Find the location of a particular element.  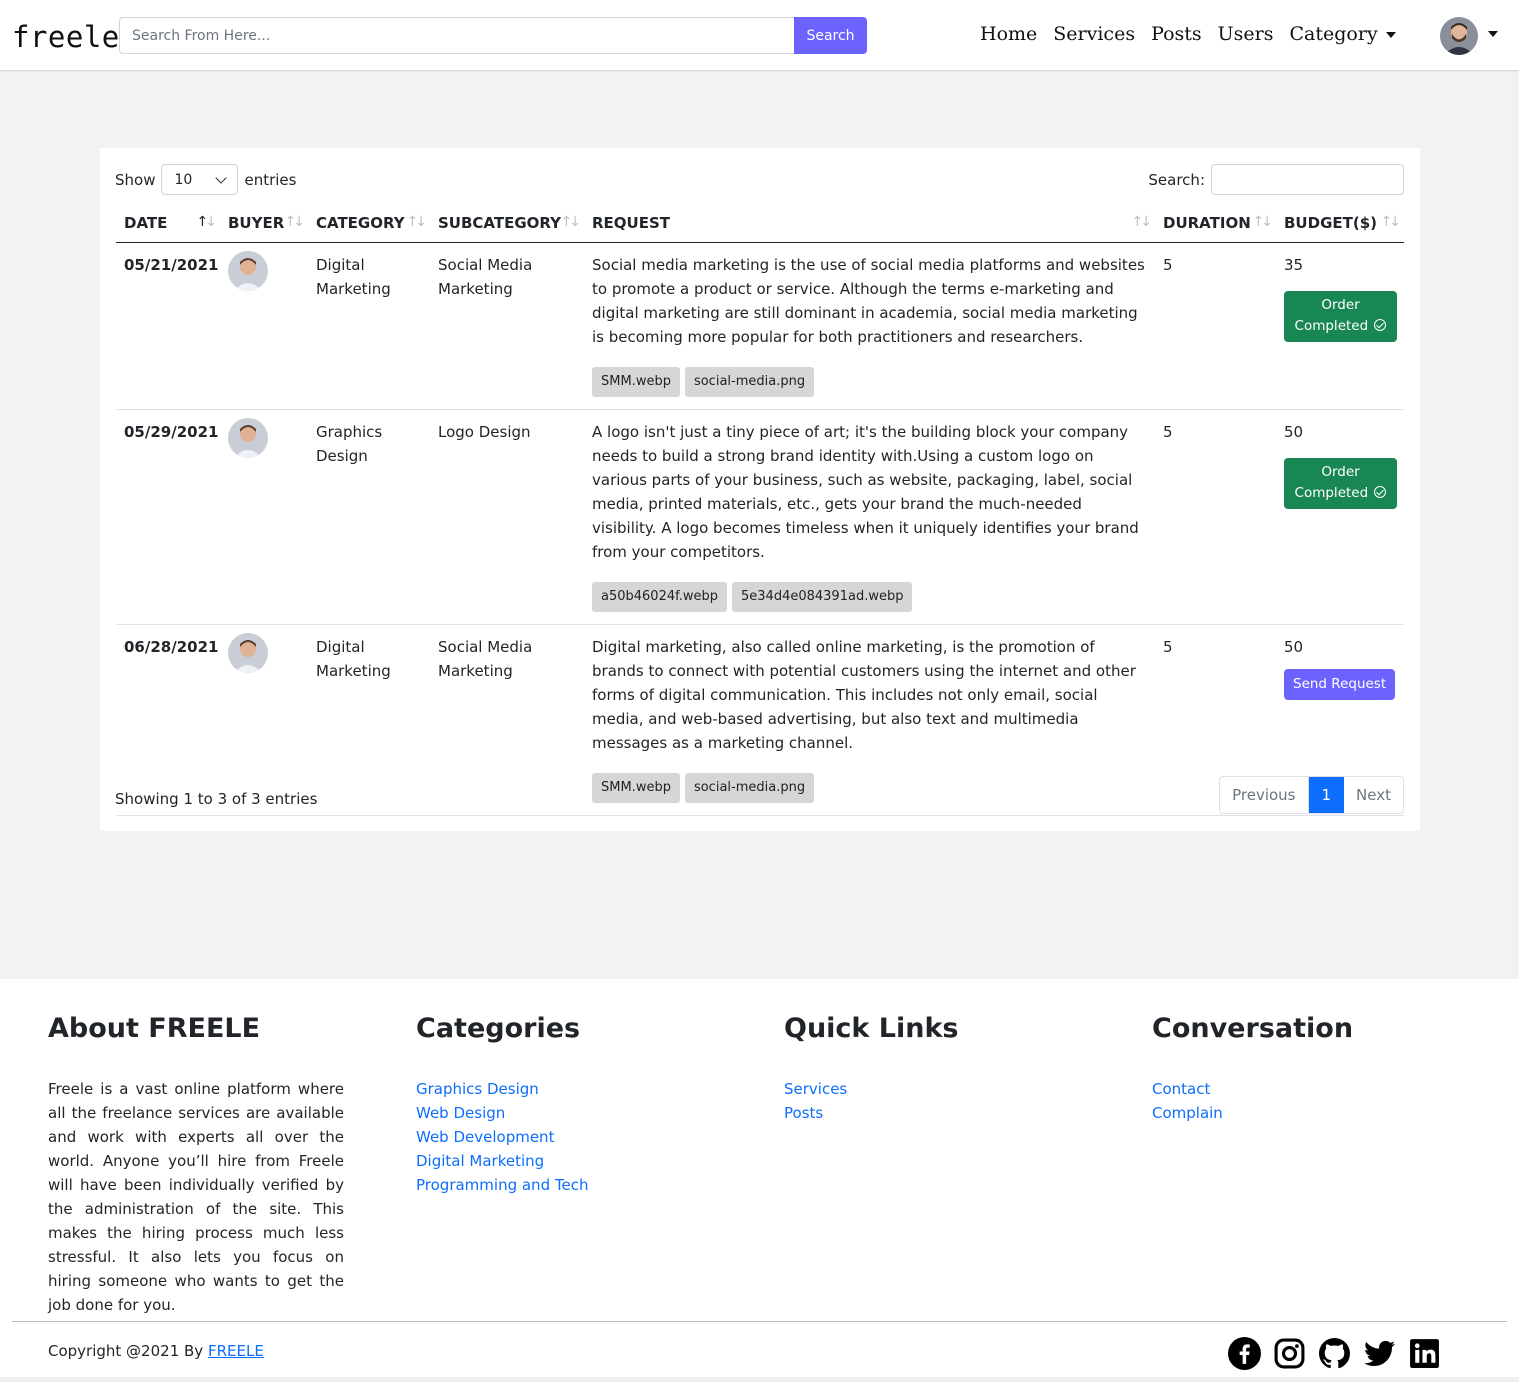

copyright-link: FREELE is located at coordinates (236, 1351).